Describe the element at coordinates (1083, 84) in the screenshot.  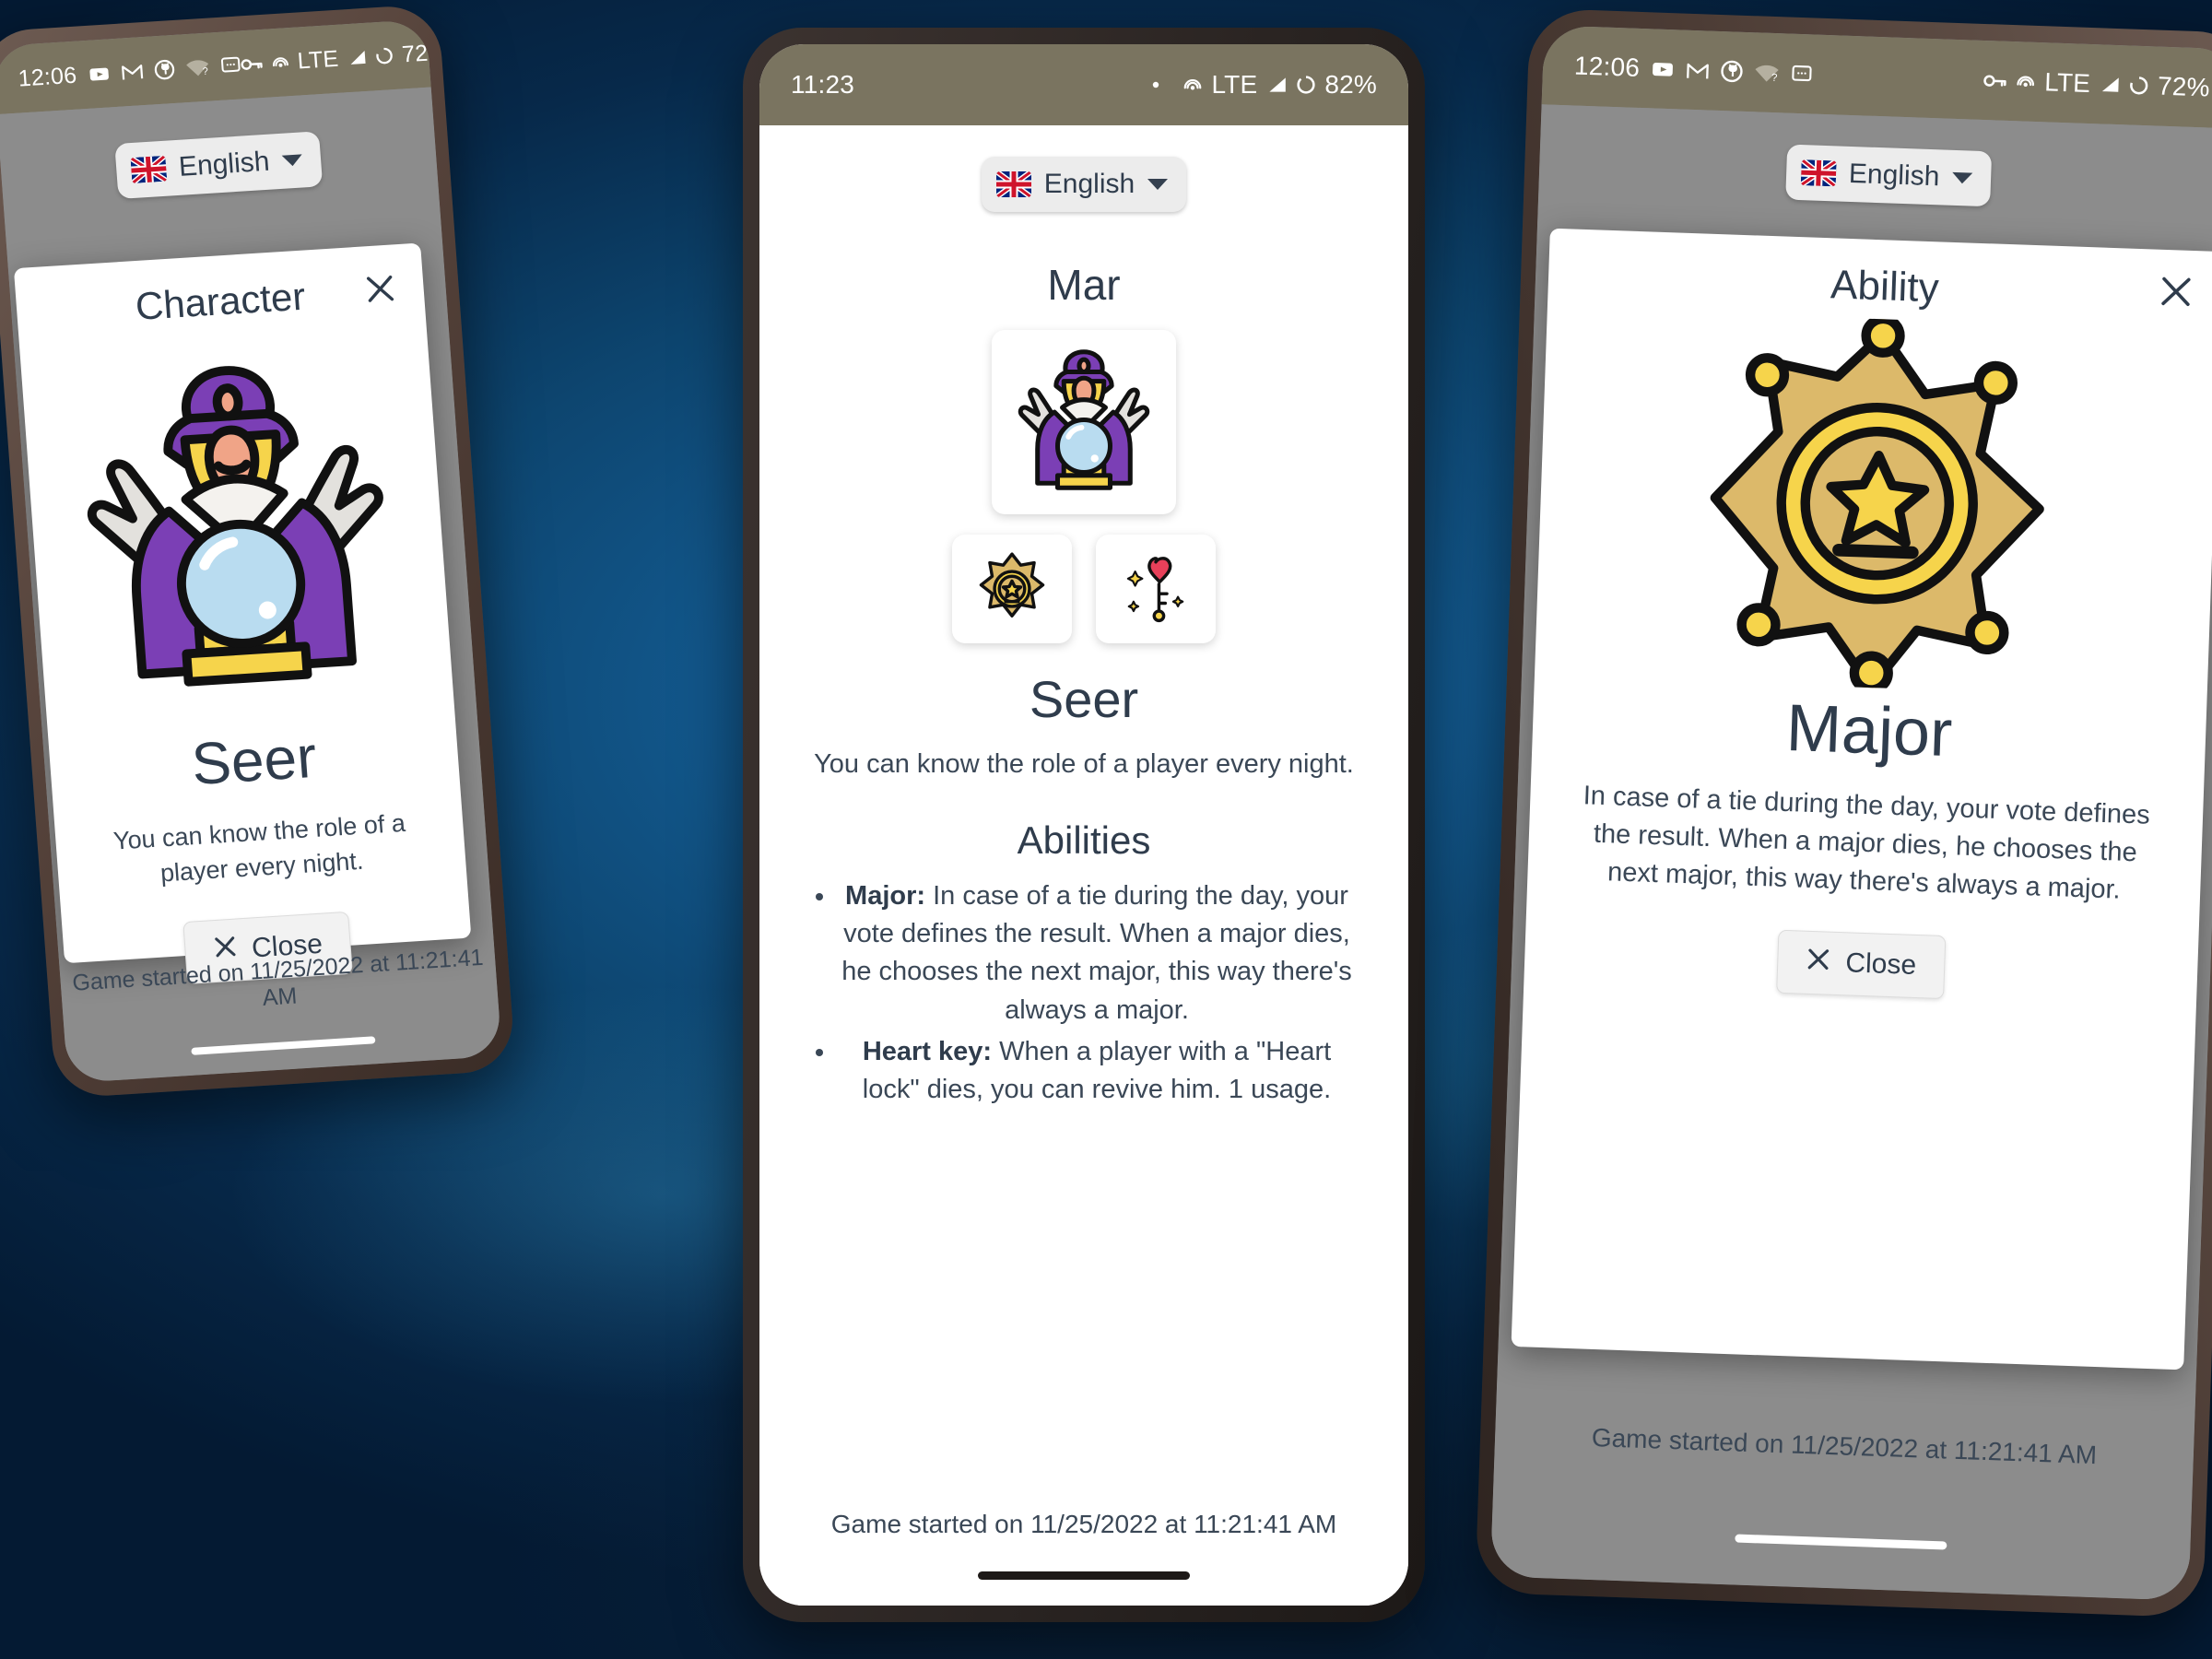
I see `status-bar-center: 11:23 LTE 82%` at that location.